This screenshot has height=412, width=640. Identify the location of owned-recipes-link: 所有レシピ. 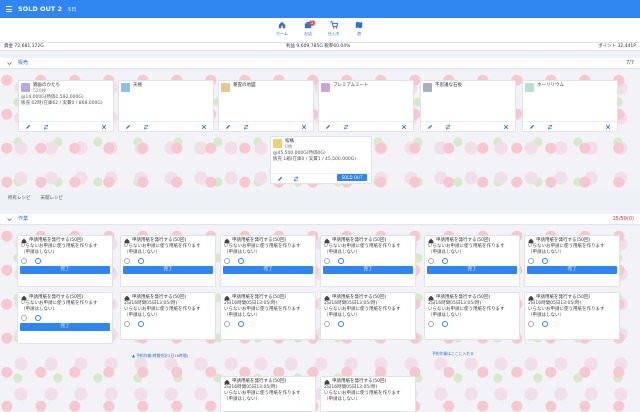
(19, 198).